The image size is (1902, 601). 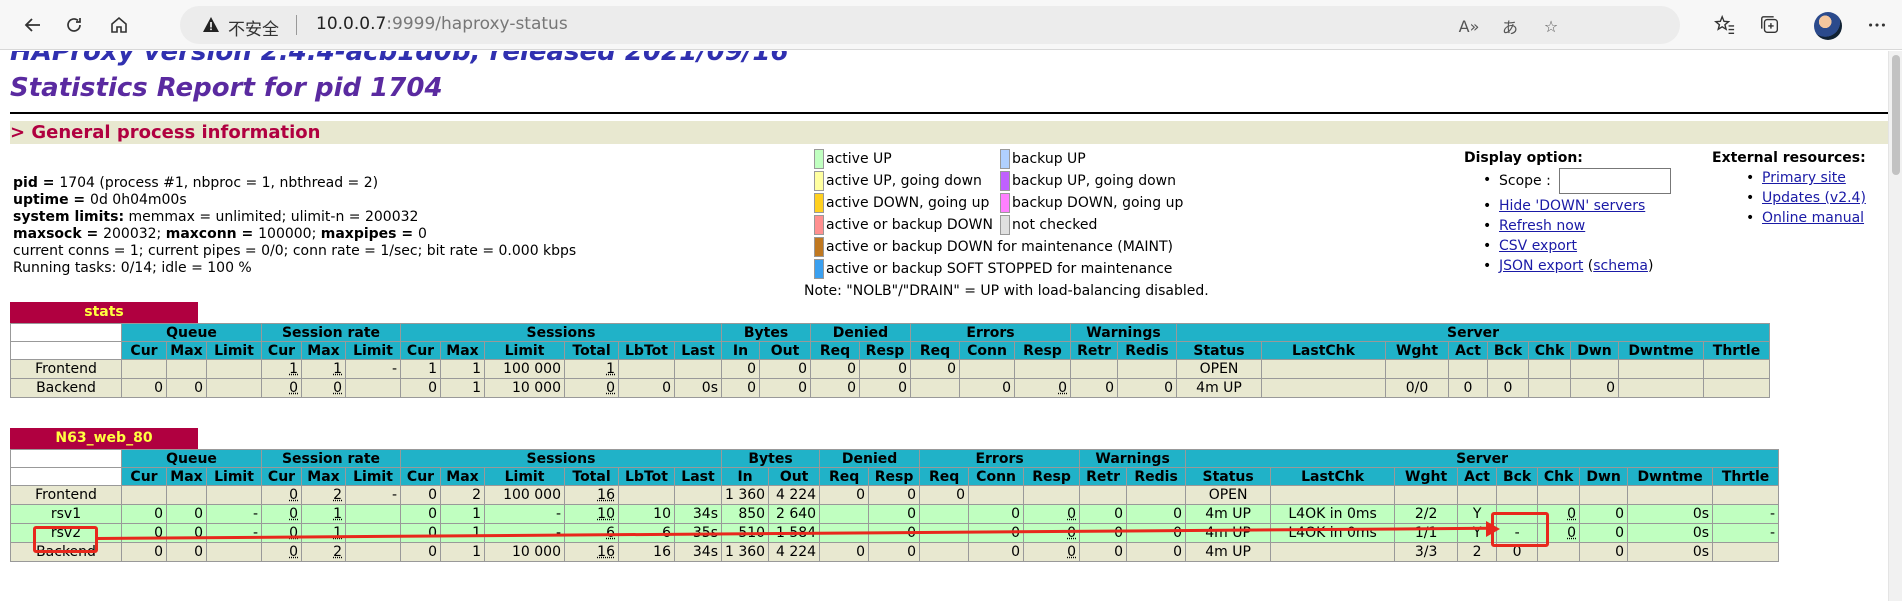 What do you see at coordinates (1523, 158) in the screenshot?
I see `display-options-title: Display option:` at bounding box center [1523, 158].